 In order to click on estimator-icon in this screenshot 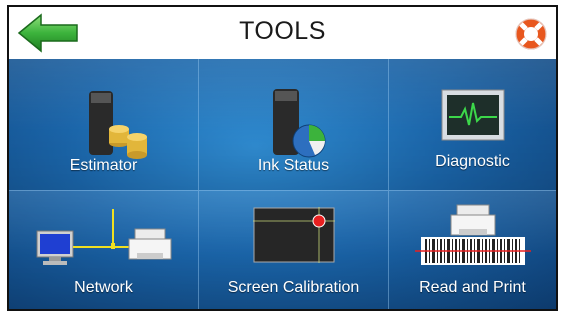, I will do `click(118, 125)`.